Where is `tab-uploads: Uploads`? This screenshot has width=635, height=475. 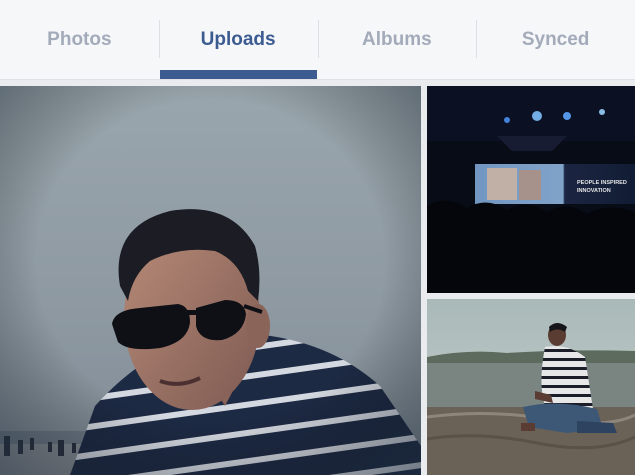
tab-uploads: Uploads is located at coordinates (238, 39).